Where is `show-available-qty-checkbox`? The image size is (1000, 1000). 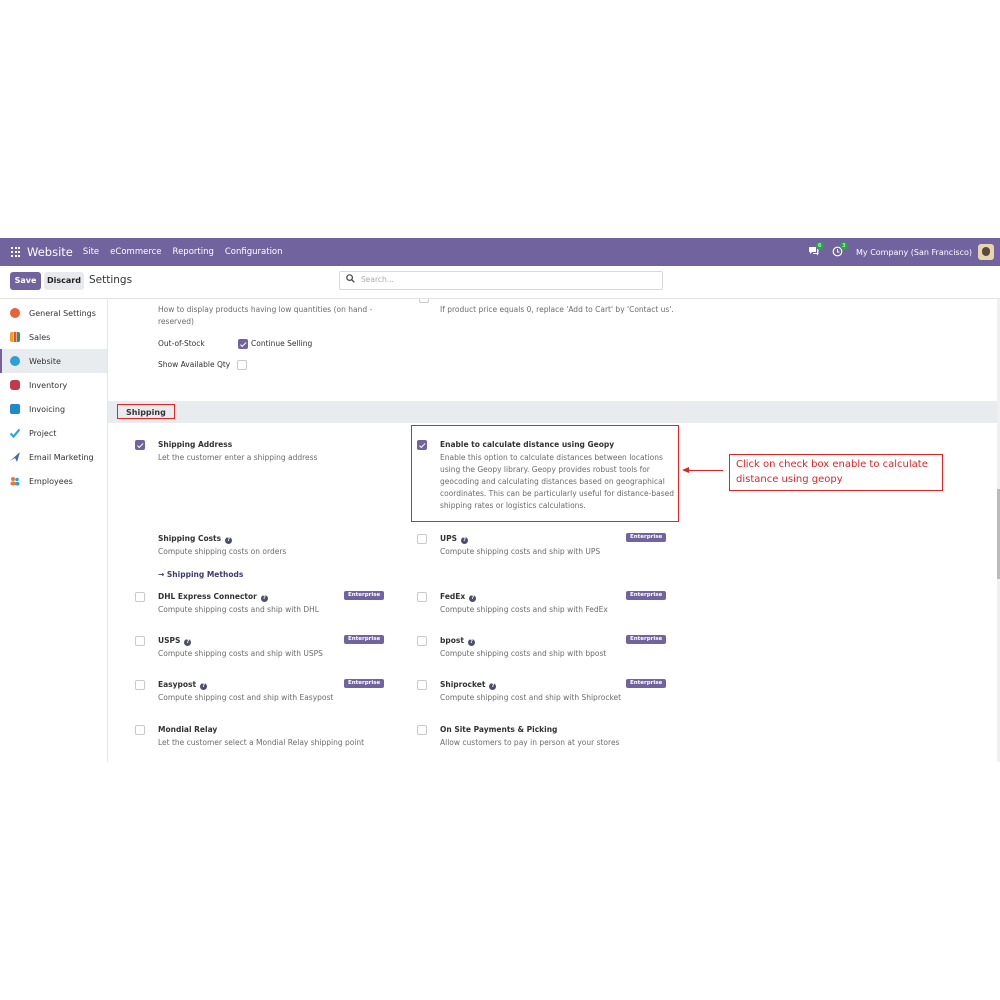
show-available-qty-checkbox is located at coordinates (242, 365).